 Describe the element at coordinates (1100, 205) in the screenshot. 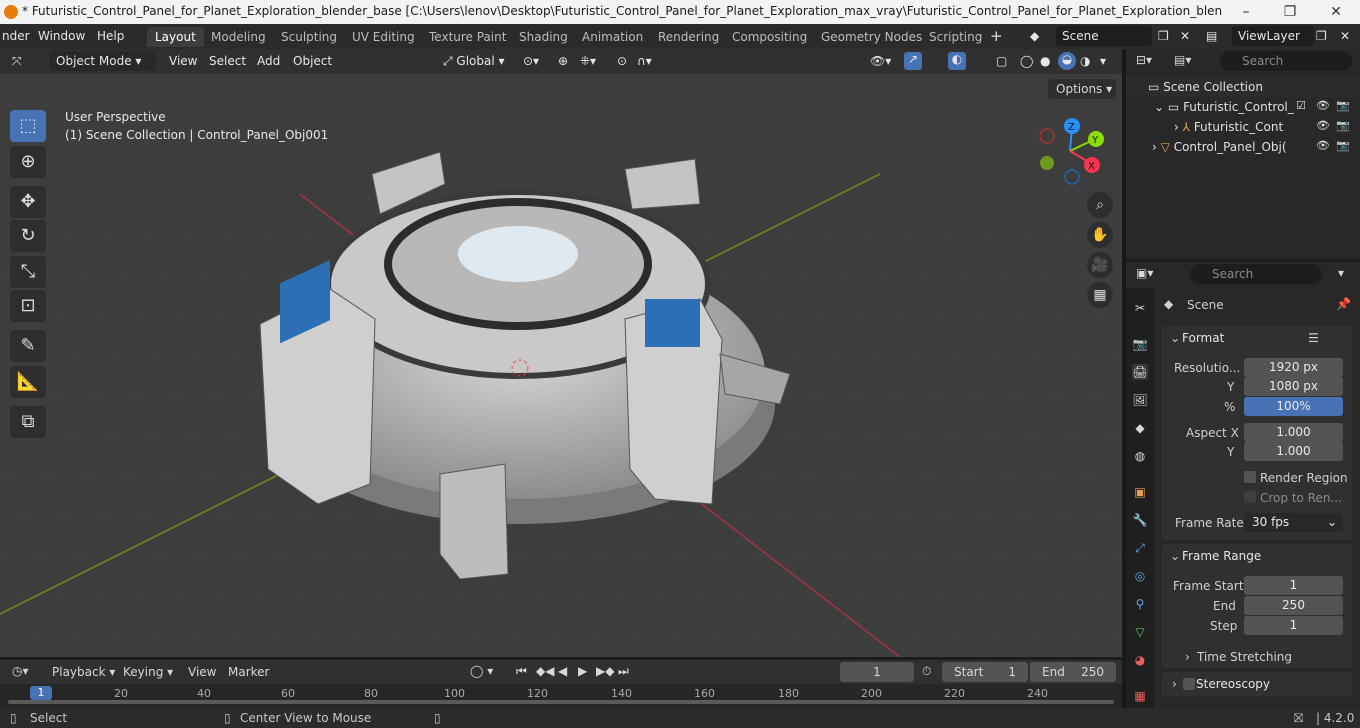

I see `zoom-icon: ⌕` at that location.